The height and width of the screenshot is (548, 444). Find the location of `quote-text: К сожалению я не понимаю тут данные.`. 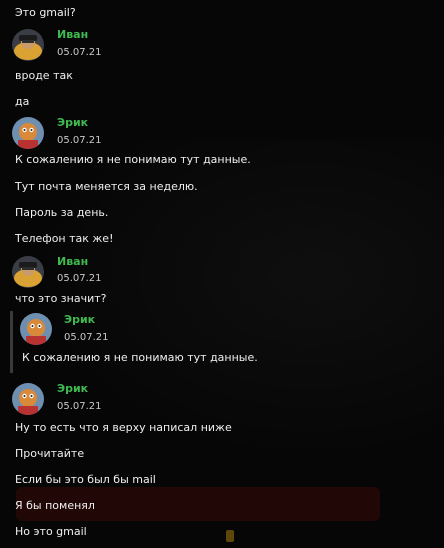

quote-text: К сожалению я не понимаю тут данные. is located at coordinates (140, 357).